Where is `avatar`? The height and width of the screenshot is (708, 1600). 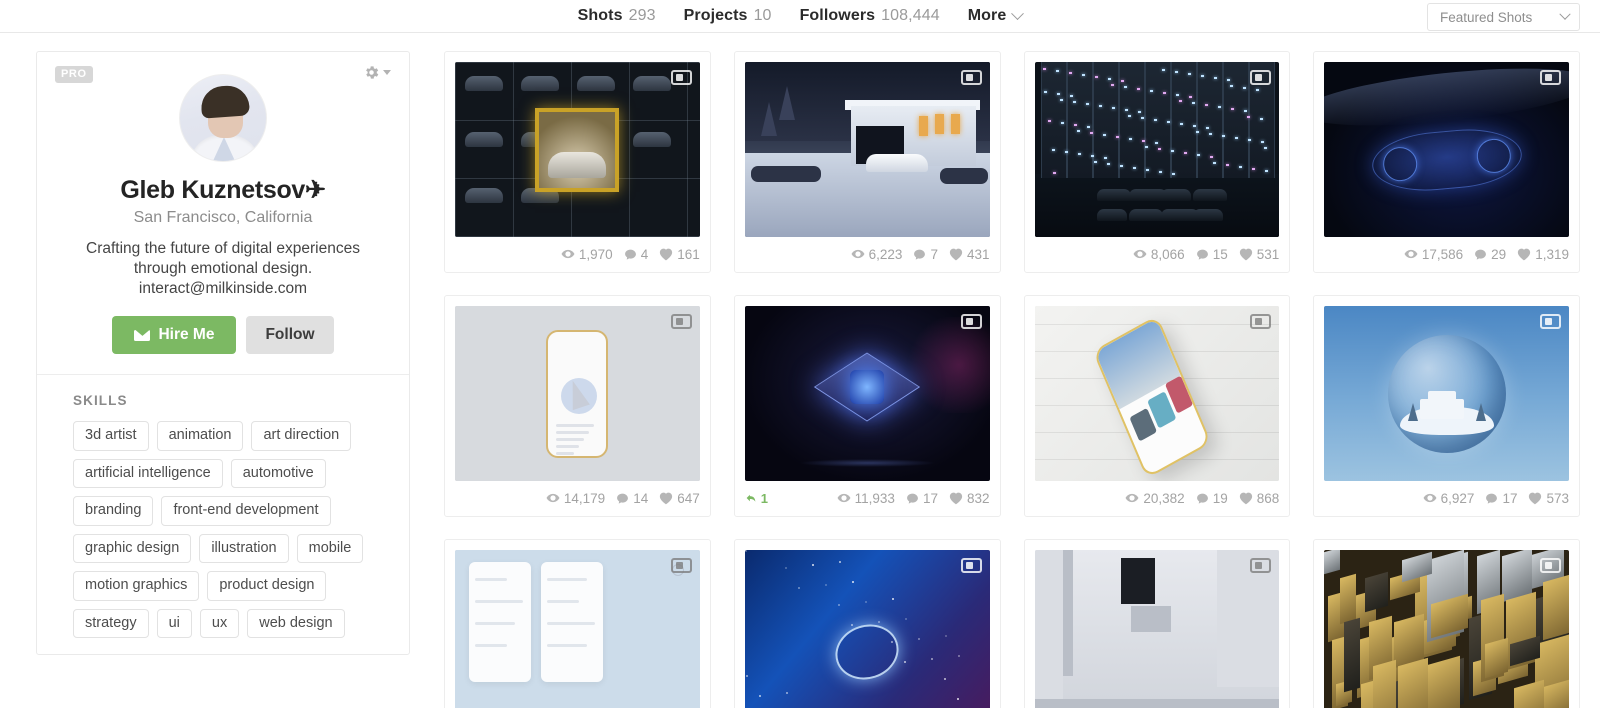 avatar is located at coordinates (223, 118).